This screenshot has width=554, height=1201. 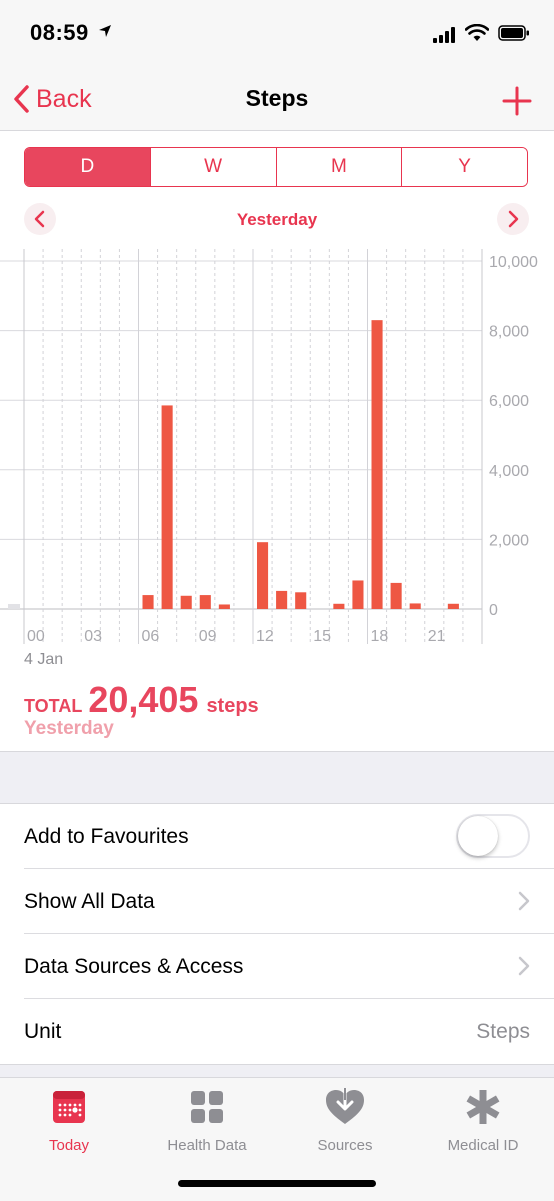 What do you see at coordinates (477, 32) in the screenshot?
I see `wifi-icon` at bounding box center [477, 32].